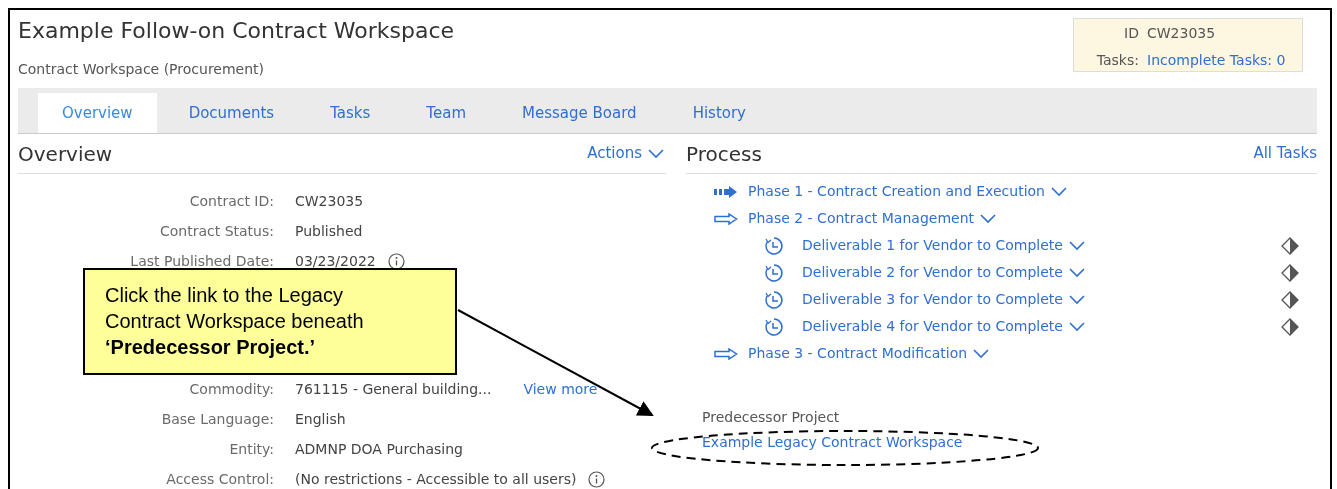 The image size is (1337, 489). Describe the element at coordinates (872, 218) in the screenshot. I see `phase-link: Phase 2 - Contract Management` at that location.